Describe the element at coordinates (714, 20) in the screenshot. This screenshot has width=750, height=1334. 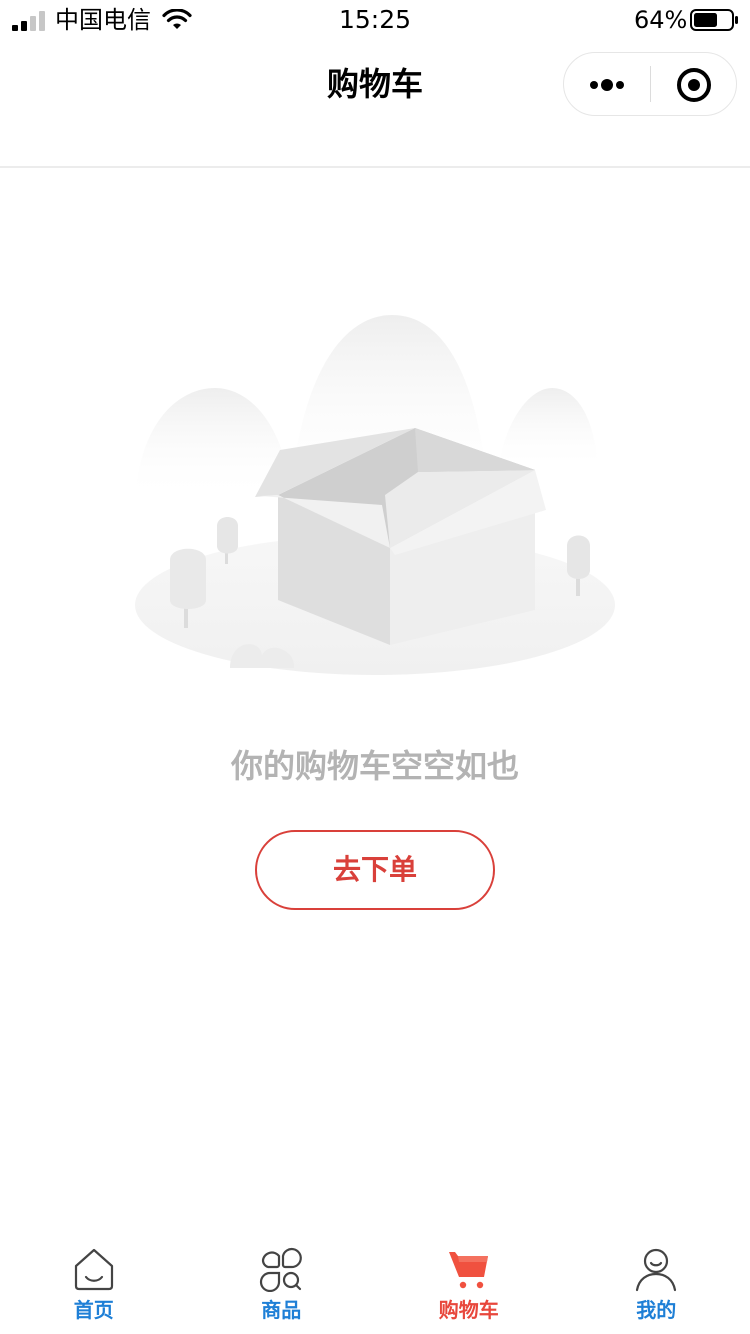
I see `battery-icon` at that location.